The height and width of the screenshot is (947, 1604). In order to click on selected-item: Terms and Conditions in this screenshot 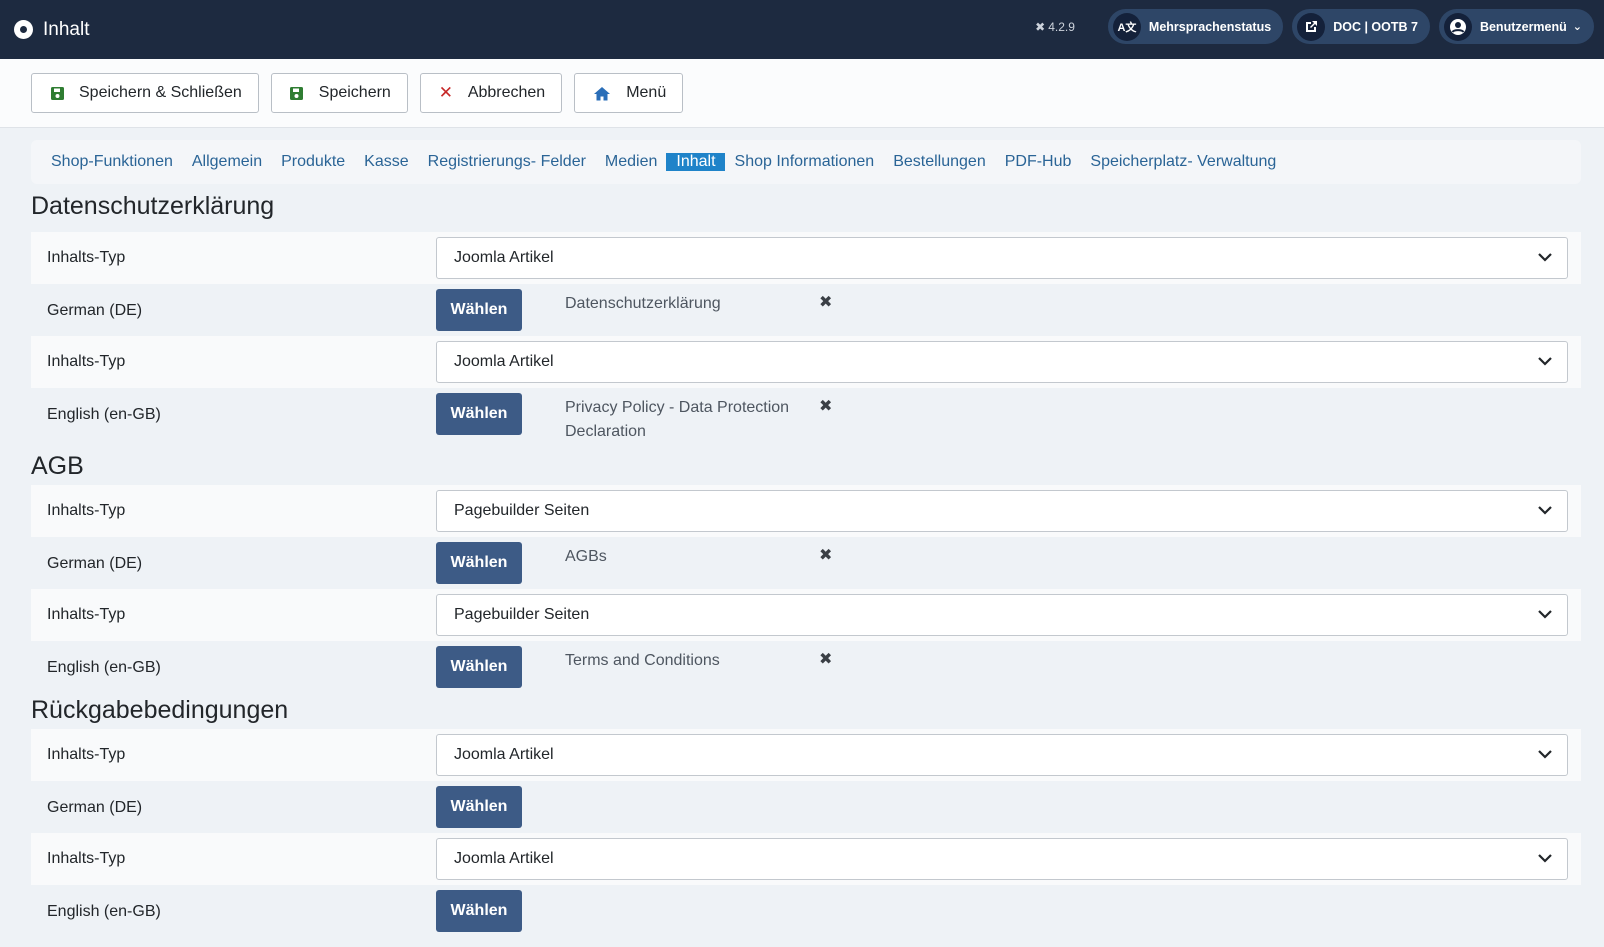, I will do `click(642, 660)`.